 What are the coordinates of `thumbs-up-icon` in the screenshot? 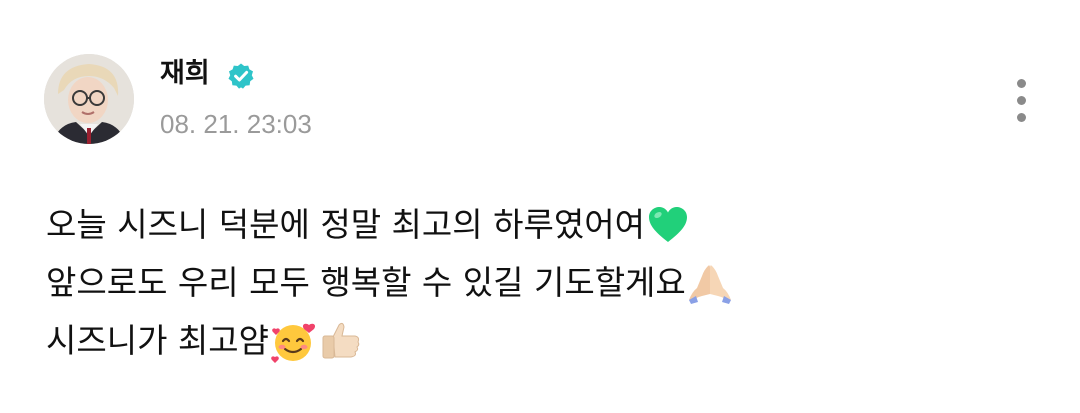 It's located at (341, 340).